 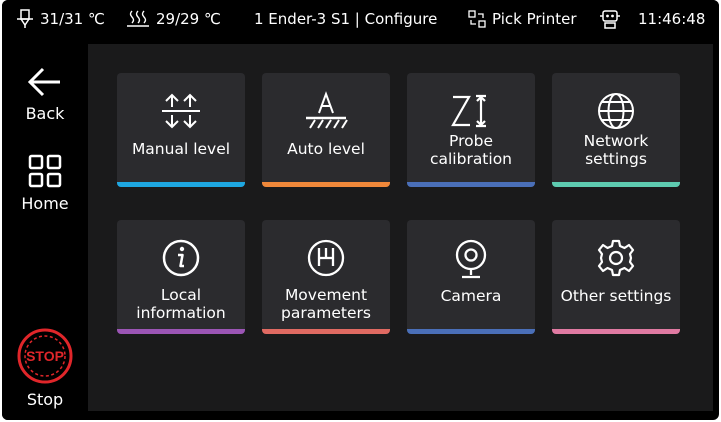 What do you see at coordinates (616, 258) in the screenshot?
I see `gear-icon` at bounding box center [616, 258].